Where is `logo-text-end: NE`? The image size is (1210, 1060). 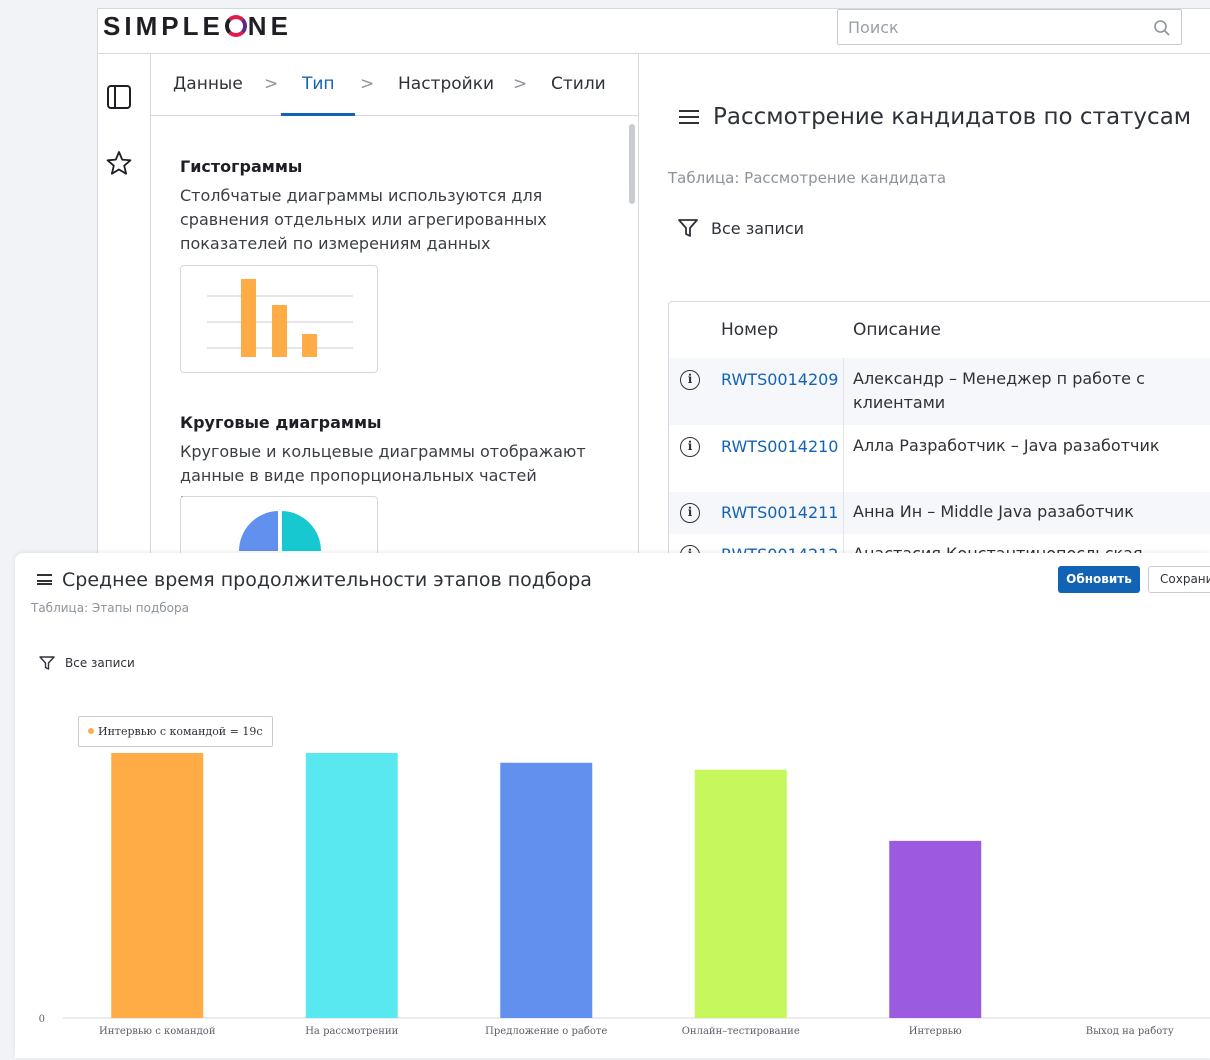 logo-text-end: NE is located at coordinates (269, 26).